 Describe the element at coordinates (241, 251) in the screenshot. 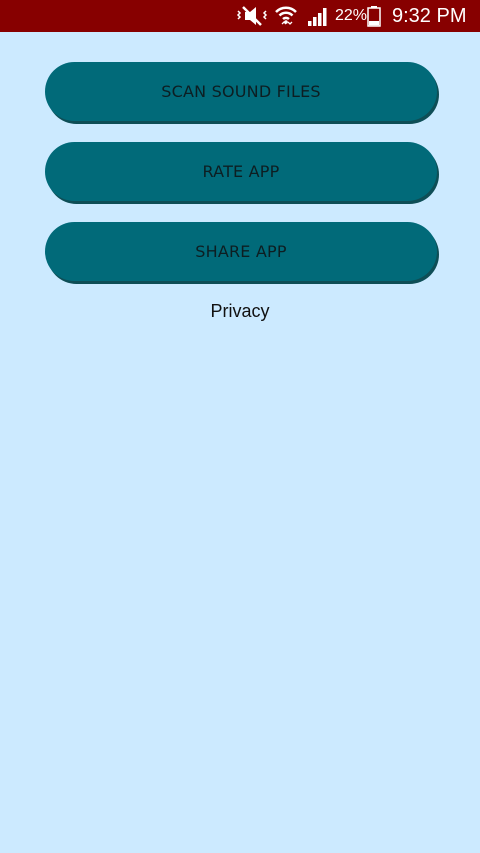

I see `share-app-button: SHARE APP` at that location.